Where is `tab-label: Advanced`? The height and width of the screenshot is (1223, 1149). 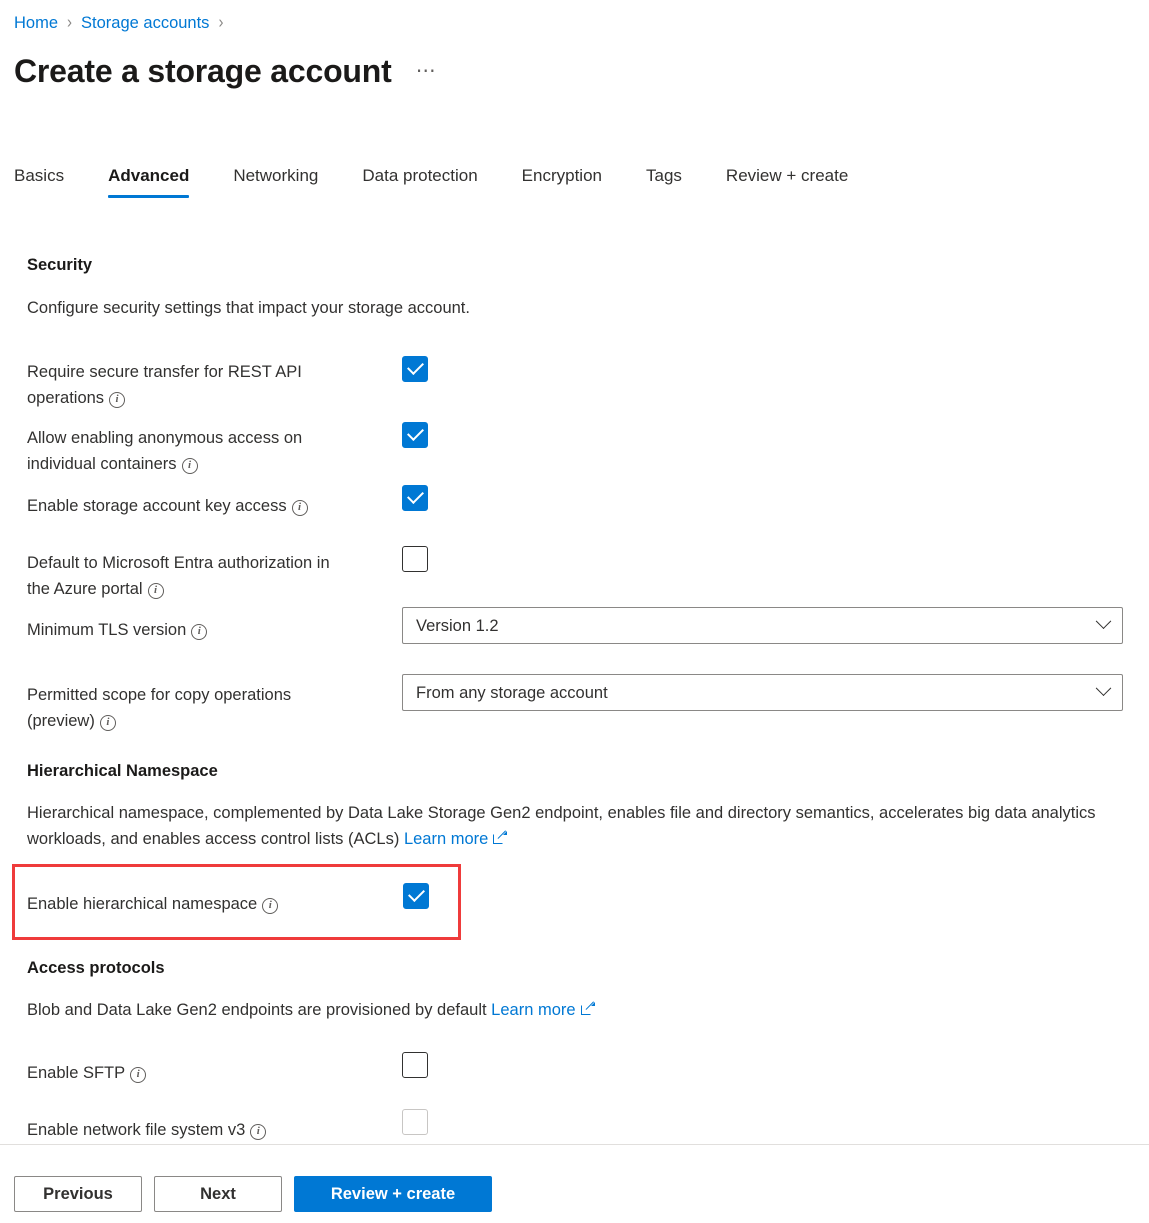 tab-label: Advanced is located at coordinates (149, 175).